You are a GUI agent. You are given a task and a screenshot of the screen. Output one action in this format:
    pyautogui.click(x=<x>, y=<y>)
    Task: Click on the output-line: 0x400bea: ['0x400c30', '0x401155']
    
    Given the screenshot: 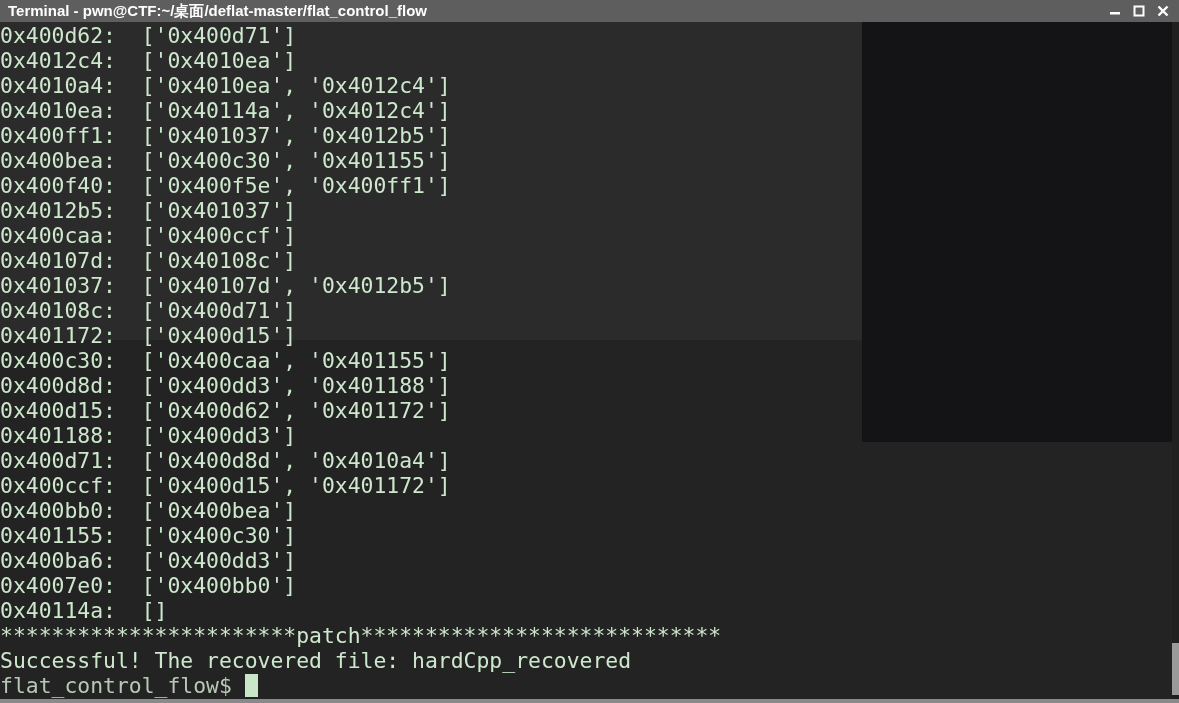 What is the action you would take?
    pyautogui.click(x=226, y=160)
    